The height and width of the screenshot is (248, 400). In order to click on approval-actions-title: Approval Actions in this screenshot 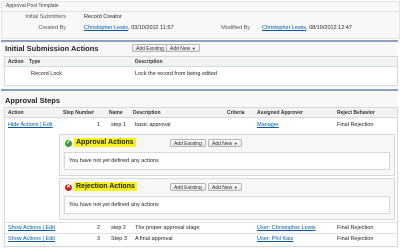, I will do `click(105, 142)`.